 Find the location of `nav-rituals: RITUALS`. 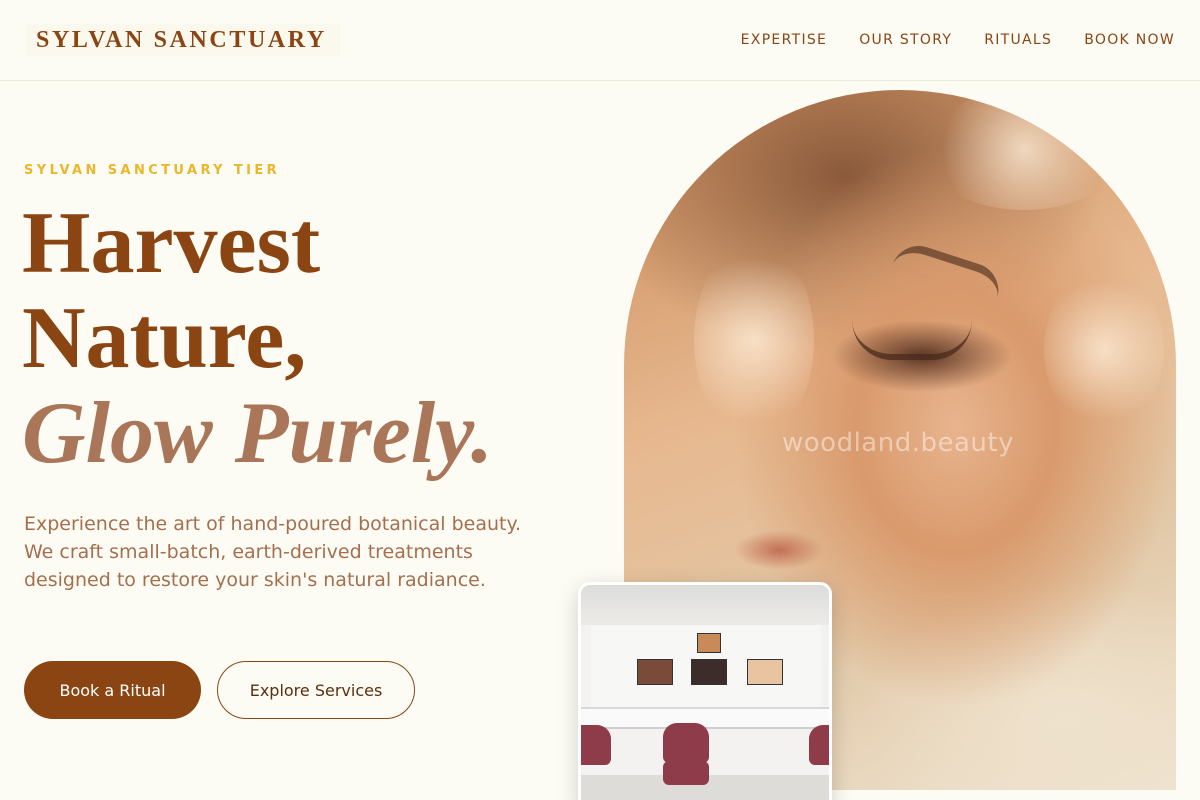

nav-rituals: RITUALS is located at coordinates (1018, 40).